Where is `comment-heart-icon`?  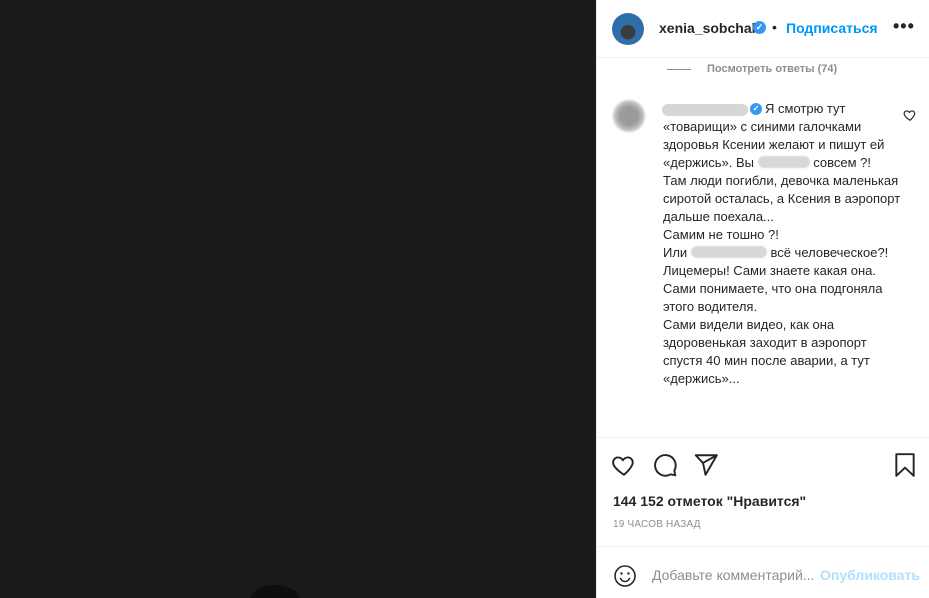 comment-heart-icon is located at coordinates (910, 115).